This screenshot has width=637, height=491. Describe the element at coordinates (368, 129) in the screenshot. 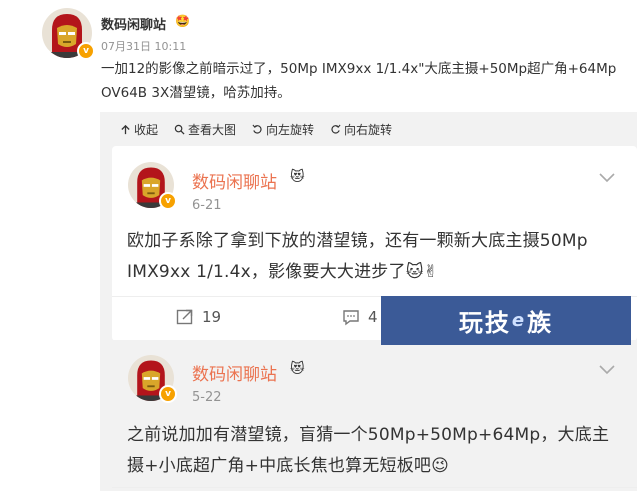

I see `rotate-right-label: 向右旋转` at that location.